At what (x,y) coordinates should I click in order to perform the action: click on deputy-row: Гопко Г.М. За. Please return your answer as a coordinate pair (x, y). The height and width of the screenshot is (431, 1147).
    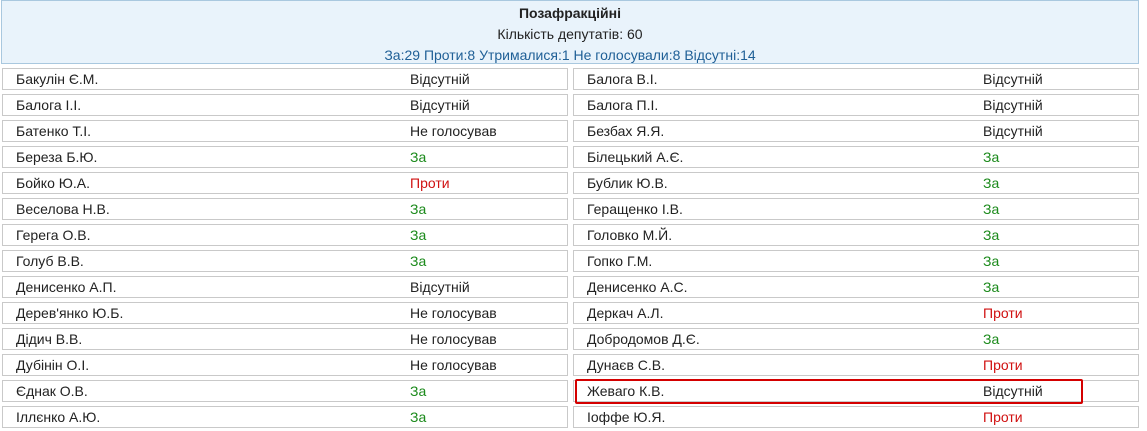
    Looking at the image, I should click on (856, 261).